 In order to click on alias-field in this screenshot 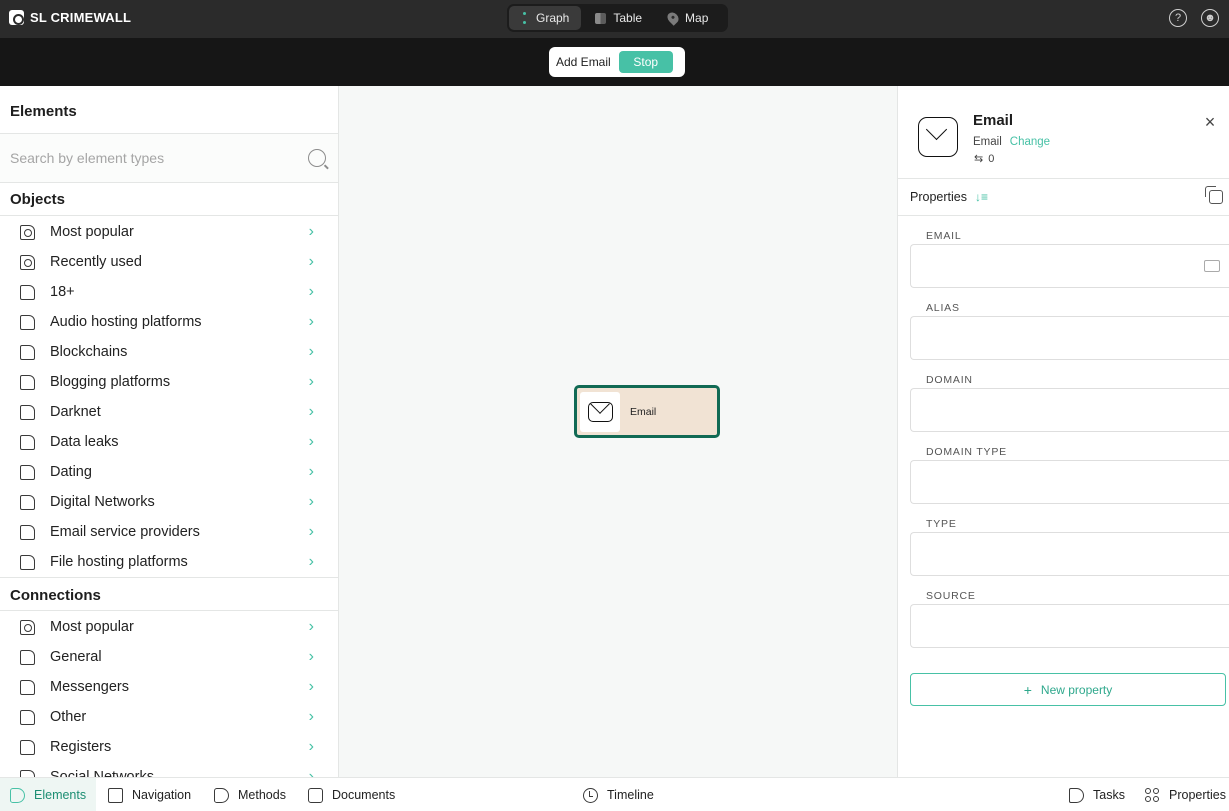, I will do `click(1069, 338)`.